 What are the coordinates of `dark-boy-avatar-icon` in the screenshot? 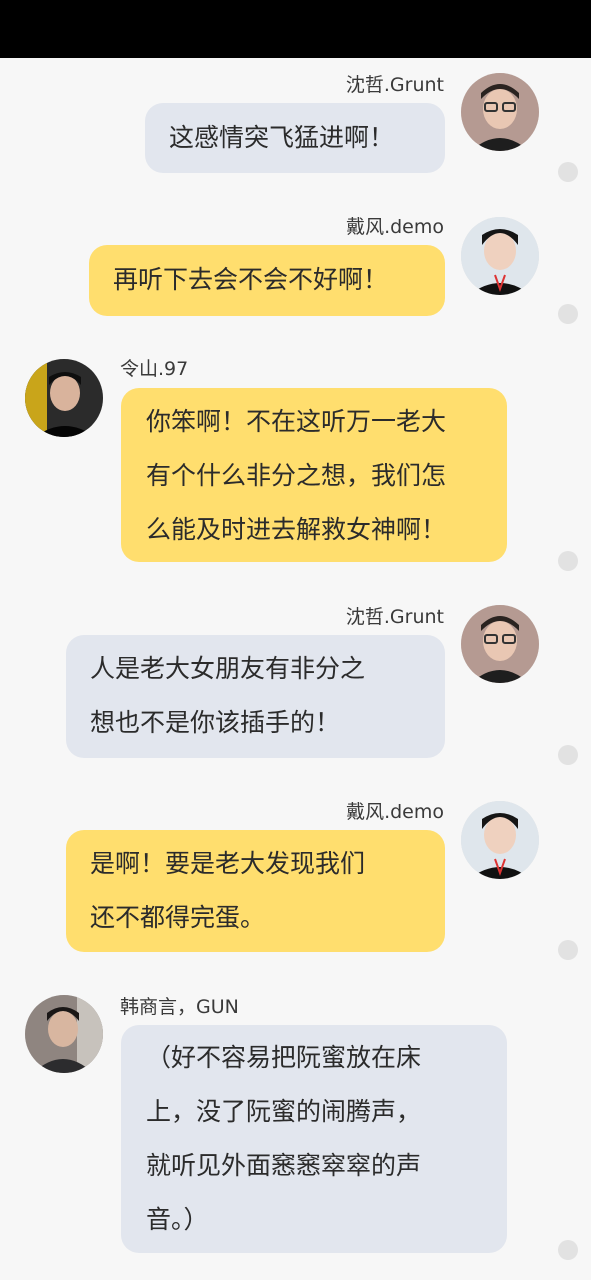 It's located at (64, 398).